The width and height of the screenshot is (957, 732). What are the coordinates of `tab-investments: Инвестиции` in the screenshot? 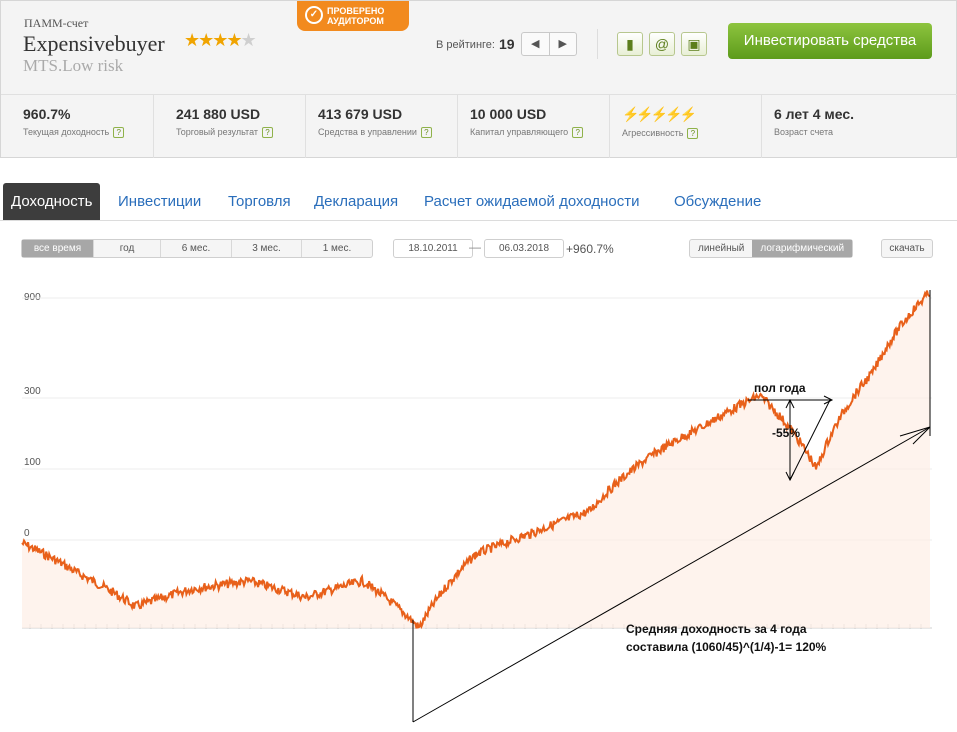 It's located at (159, 201).